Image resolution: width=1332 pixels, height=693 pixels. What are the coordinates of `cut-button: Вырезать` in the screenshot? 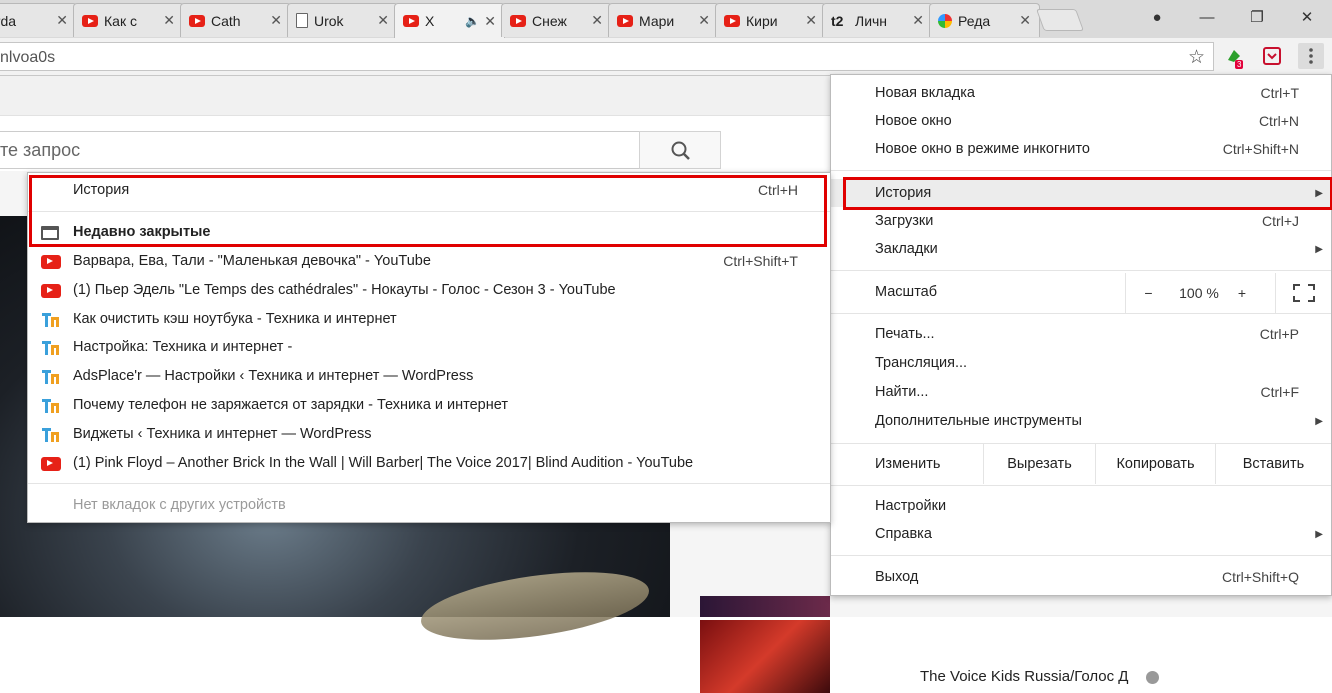 It's located at (1039, 464).